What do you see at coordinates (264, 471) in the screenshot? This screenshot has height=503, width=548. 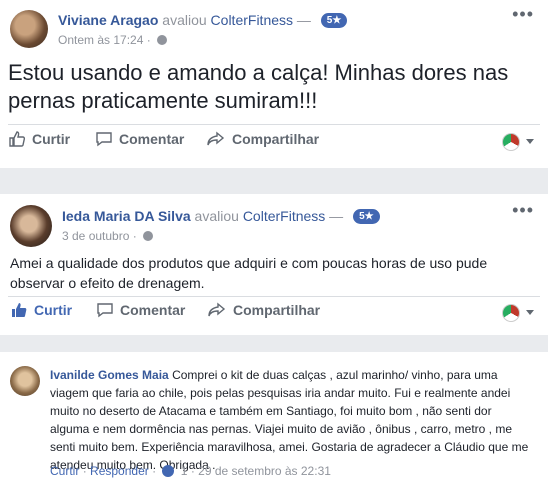 I see `comment-timestamp: 29 de setembro às 22:31` at bounding box center [264, 471].